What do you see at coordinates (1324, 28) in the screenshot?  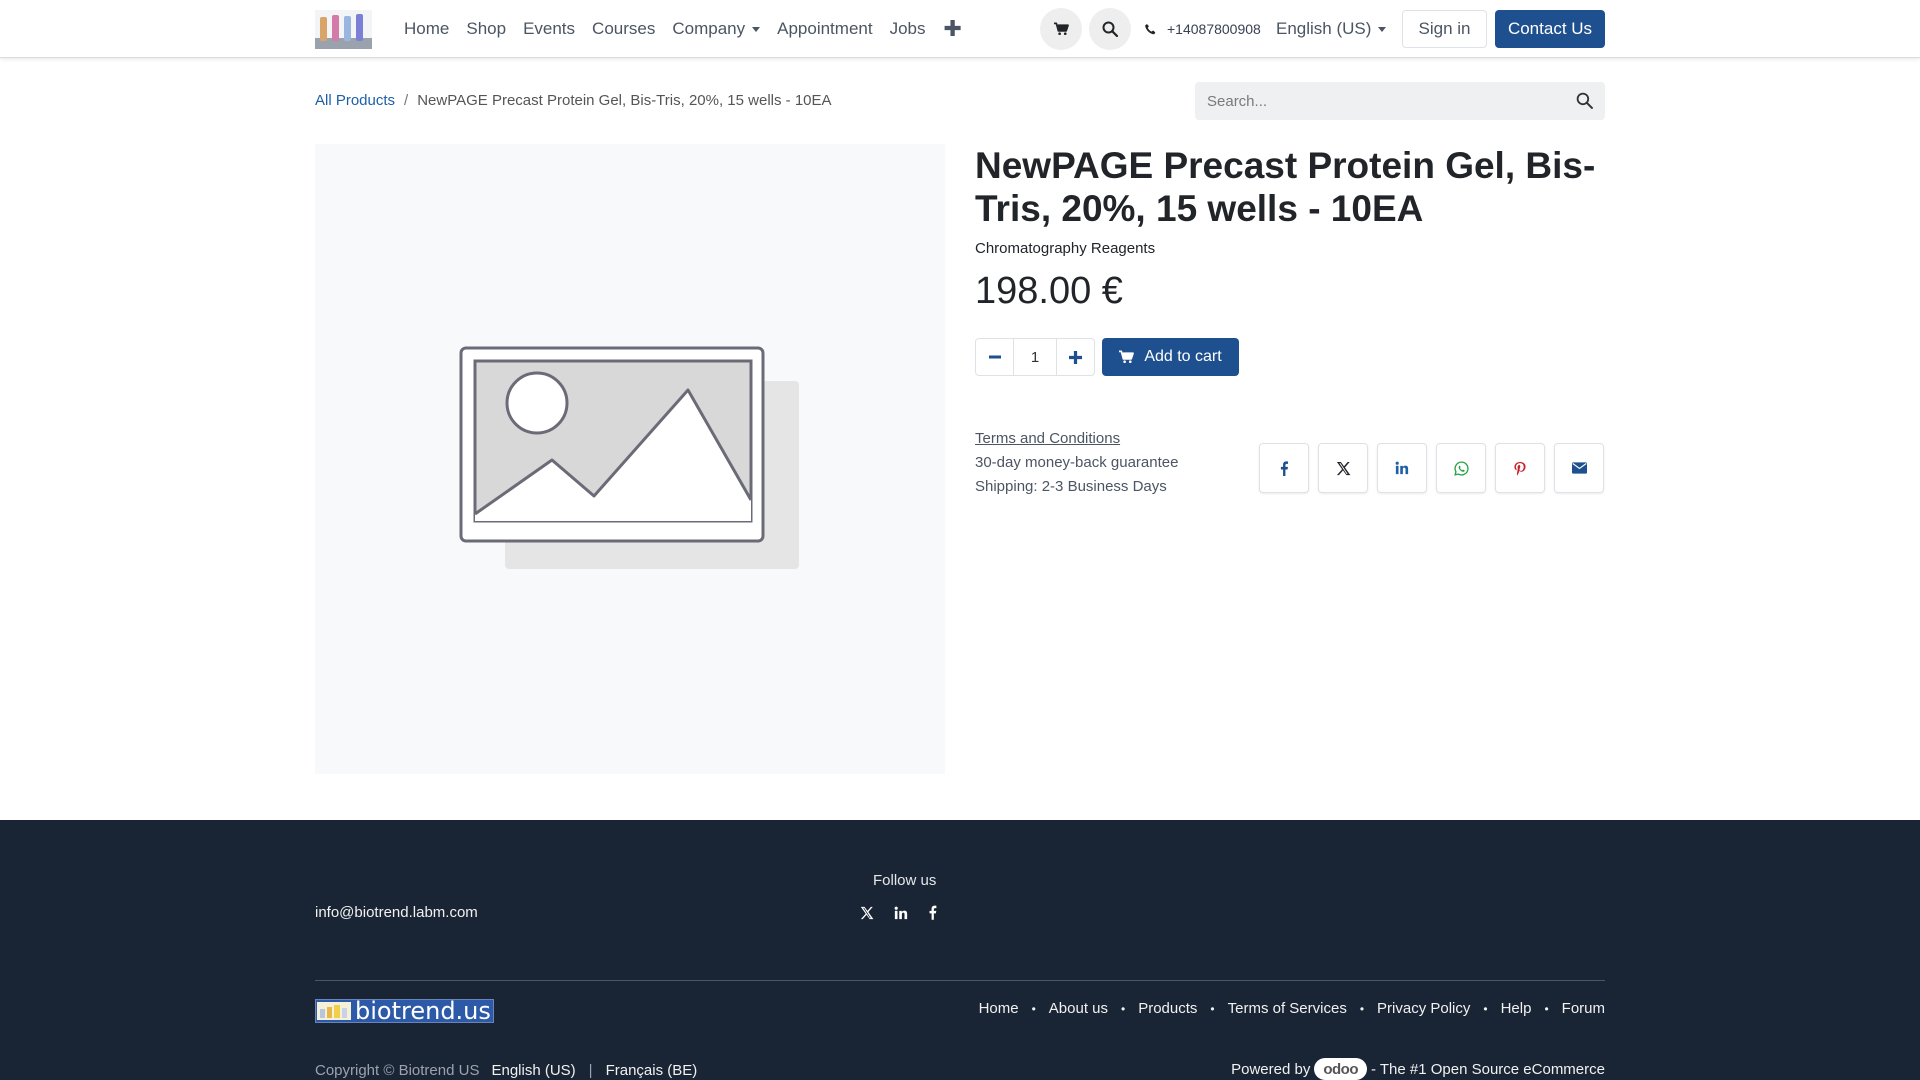 I see `language-label: English (US)` at bounding box center [1324, 28].